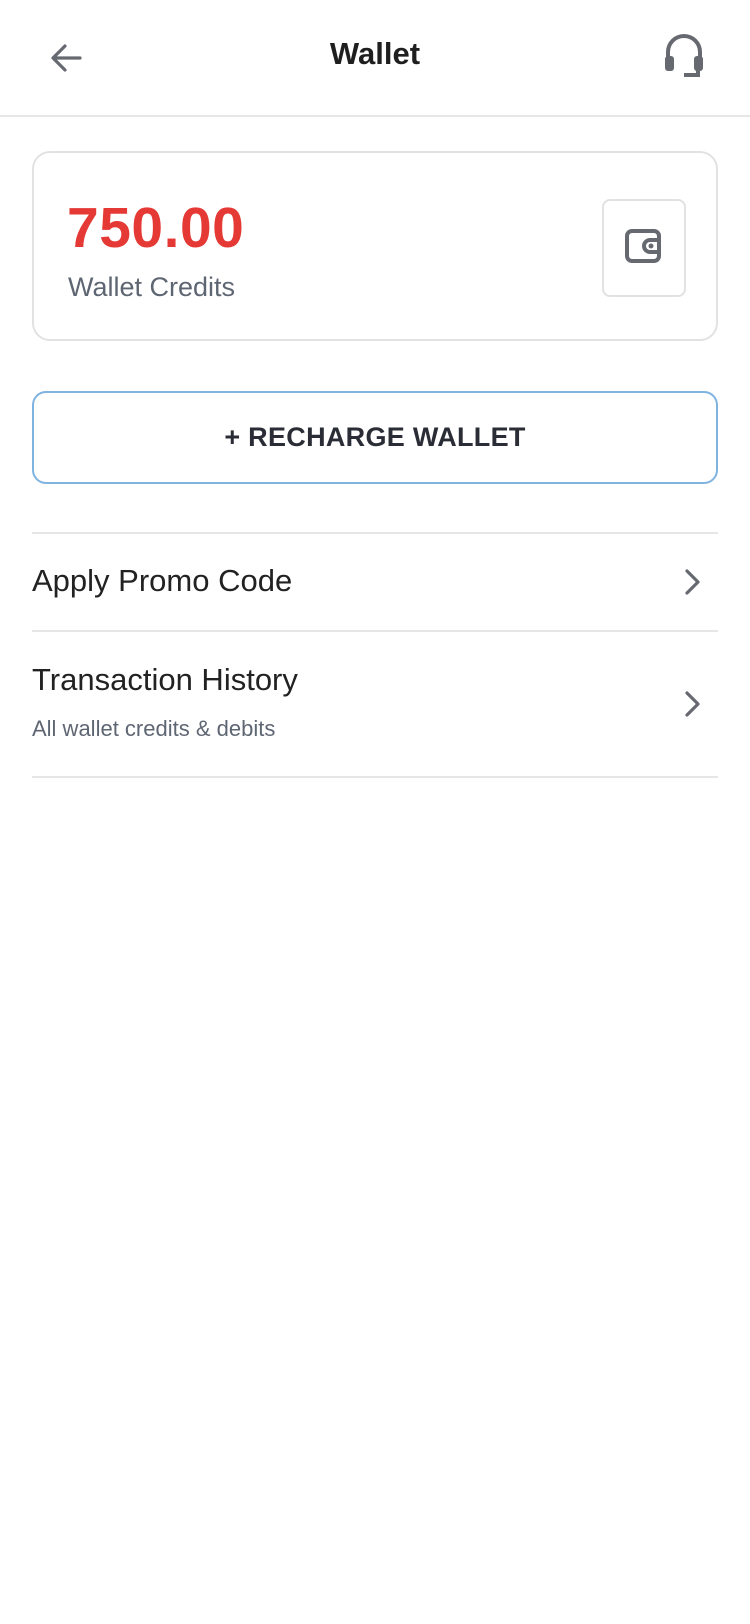 The width and height of the screenshot is (750, 1624). I want to click on list-item-title: Apply Promo Code, so click(162, 580).